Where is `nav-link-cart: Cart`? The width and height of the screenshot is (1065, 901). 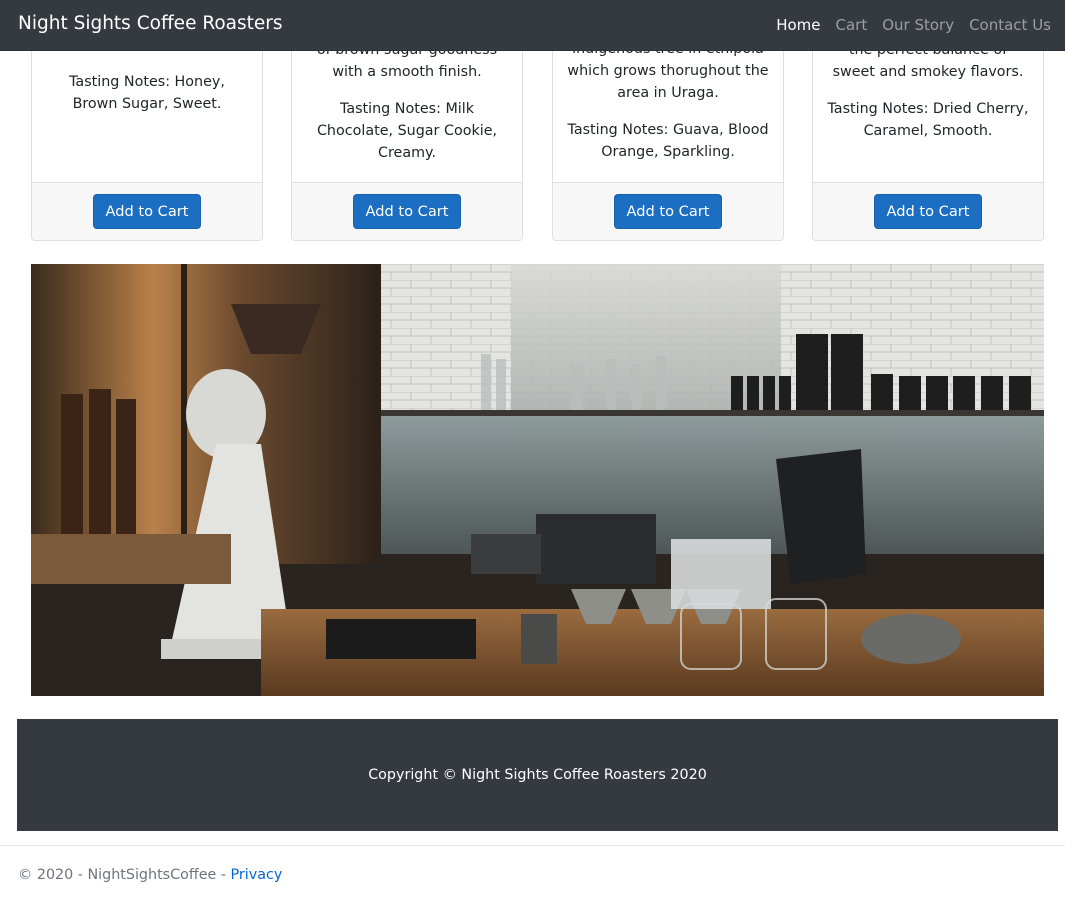
nav-link-cart: Cart is located at coordinates (851, 25).